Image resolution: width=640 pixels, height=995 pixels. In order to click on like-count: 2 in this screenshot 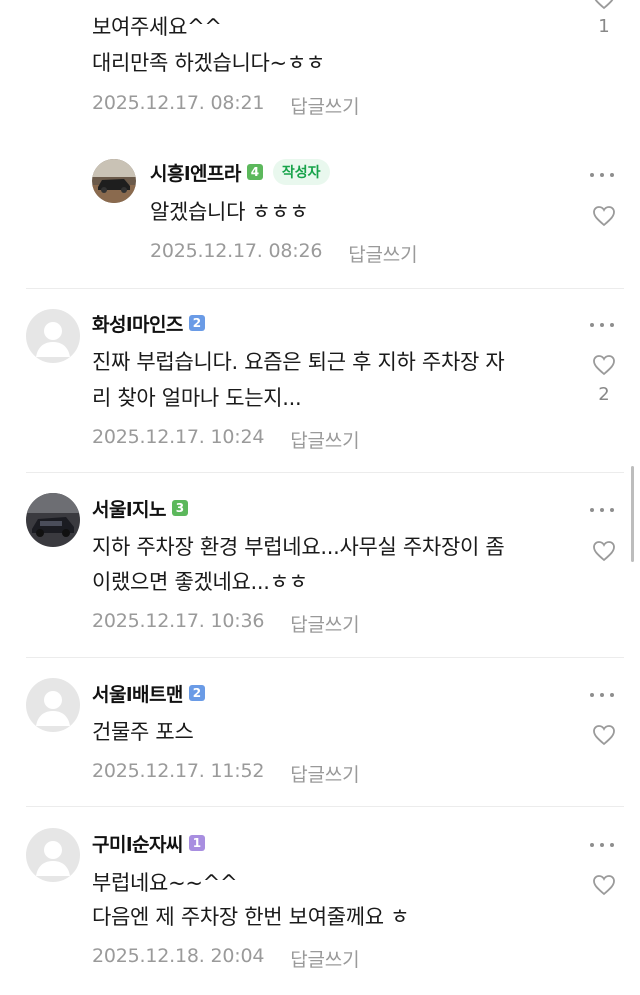, I will do `click(604, 394)`.